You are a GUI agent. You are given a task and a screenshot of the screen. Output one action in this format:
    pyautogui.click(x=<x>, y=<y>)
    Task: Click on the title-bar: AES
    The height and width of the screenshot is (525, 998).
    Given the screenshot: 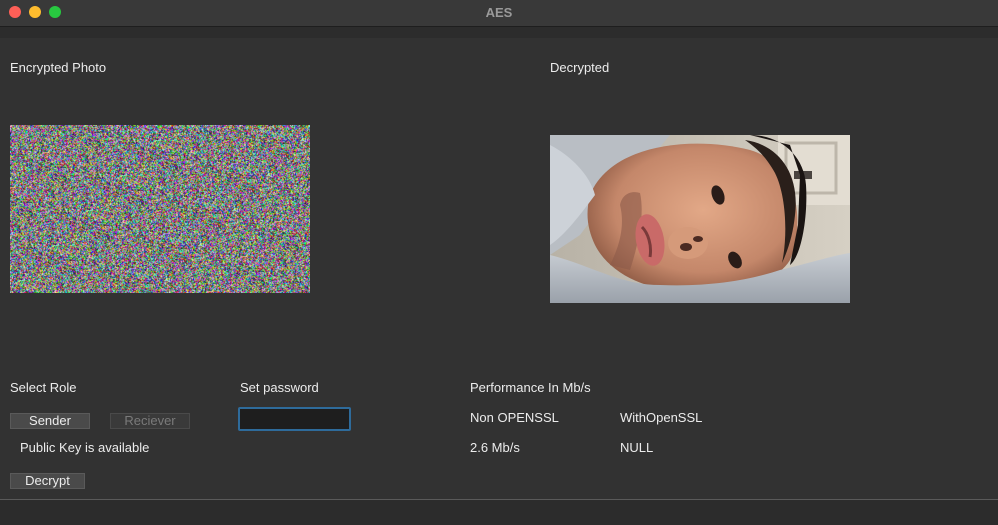 What is the action you would take?
    pyautogui.click(x=499, y=13)
    